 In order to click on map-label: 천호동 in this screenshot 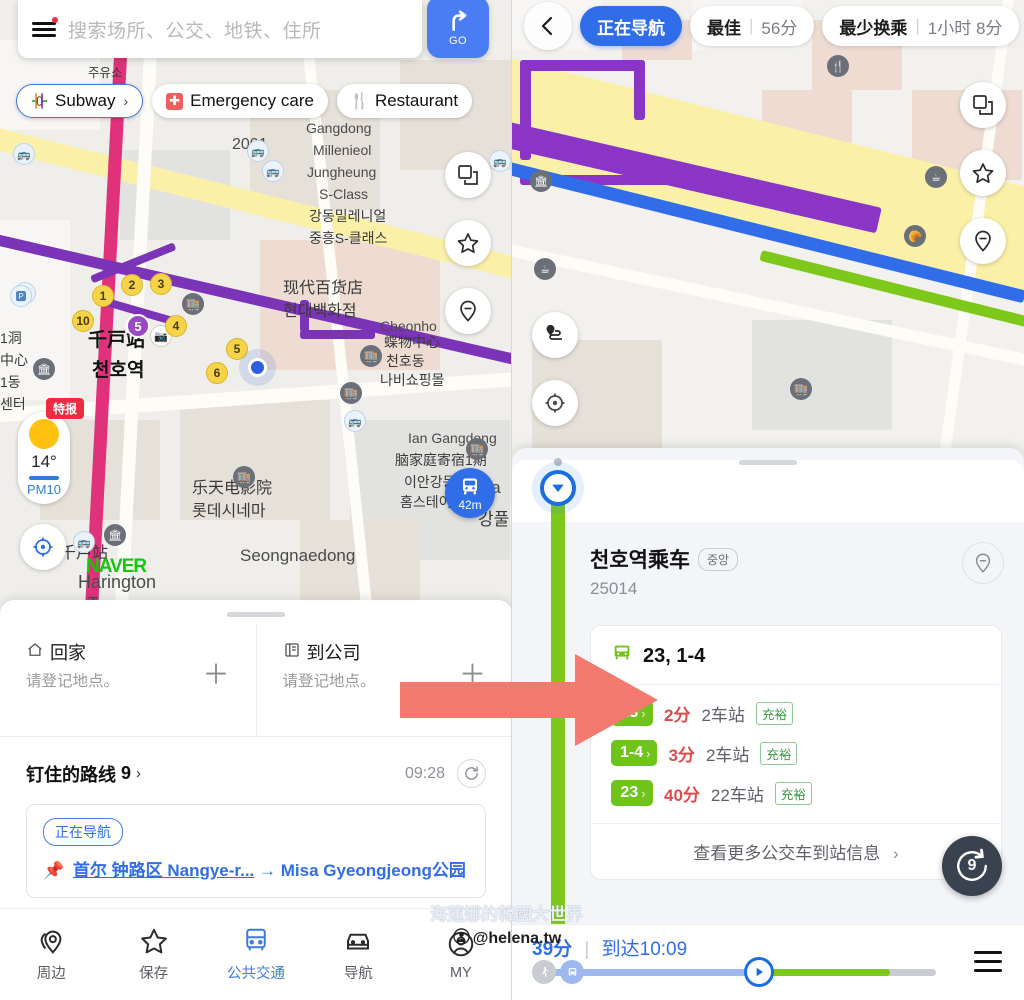, I will do `click(405, 361)`.